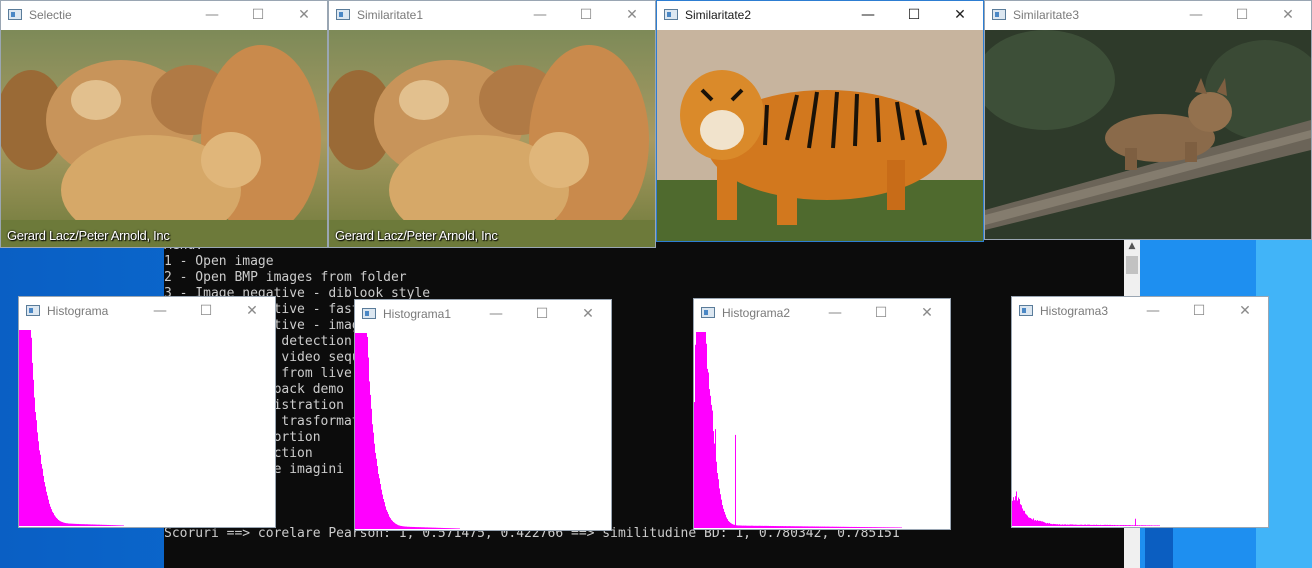  I want to click on titlebar: Similaritate3 — ☐ ✕, so click(1148, 15).